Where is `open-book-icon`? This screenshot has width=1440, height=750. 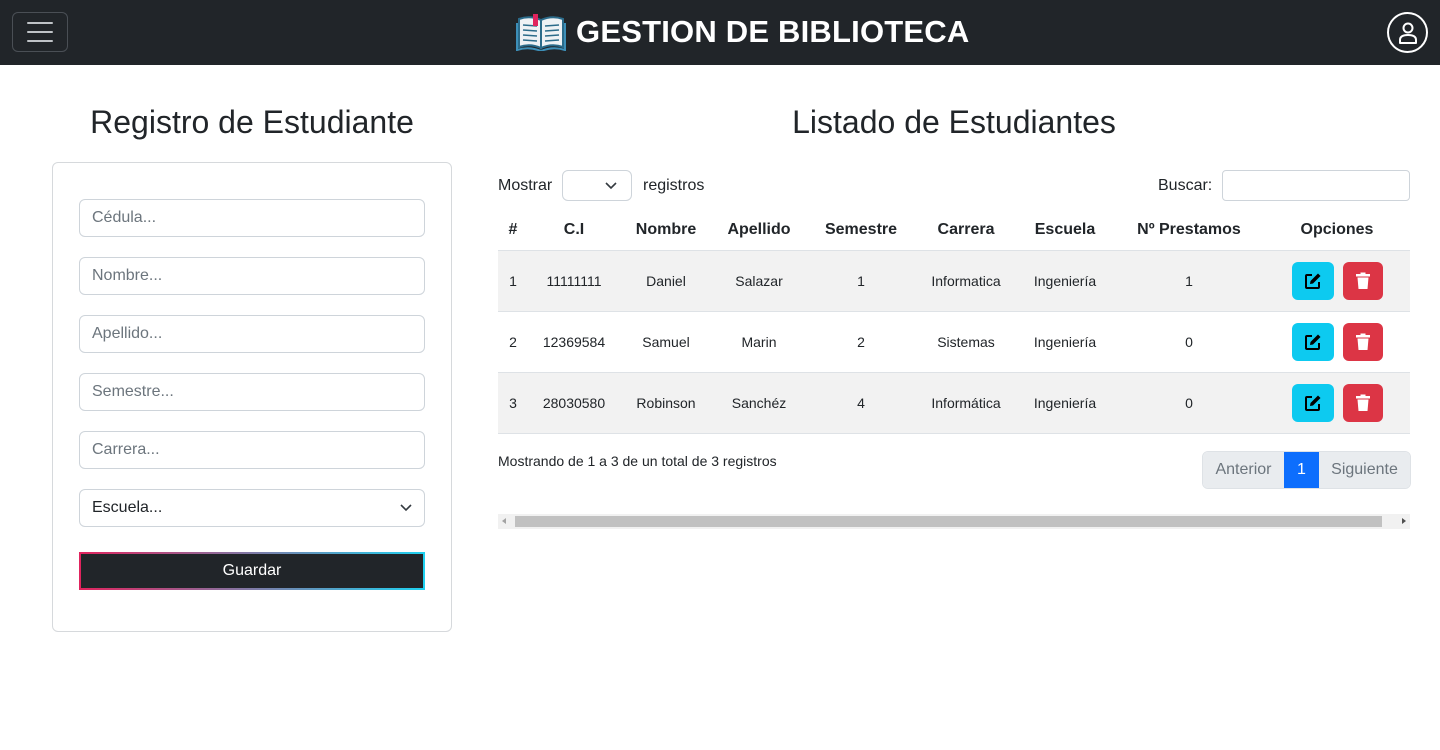 open-book-icon is located at coordinates (541, 32).